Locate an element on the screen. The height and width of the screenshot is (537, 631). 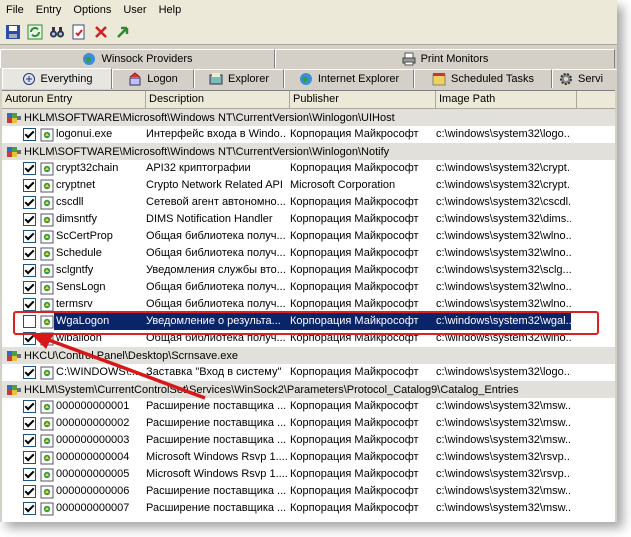
column-description: Description is located at coordinates (218, 99).